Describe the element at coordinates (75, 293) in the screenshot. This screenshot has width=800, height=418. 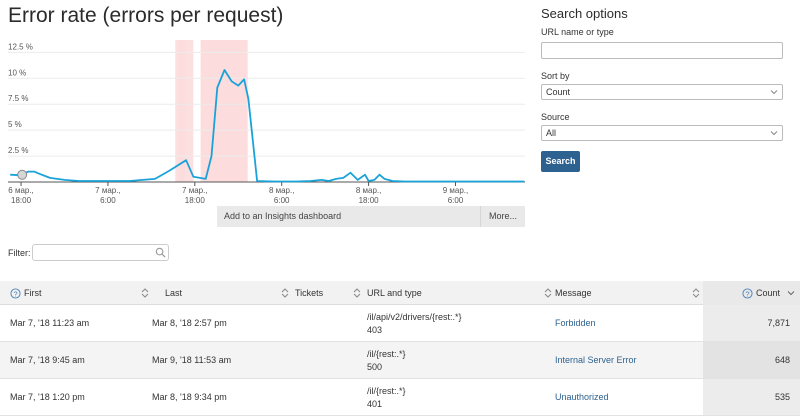
I see `header-first: ? First` at that location.